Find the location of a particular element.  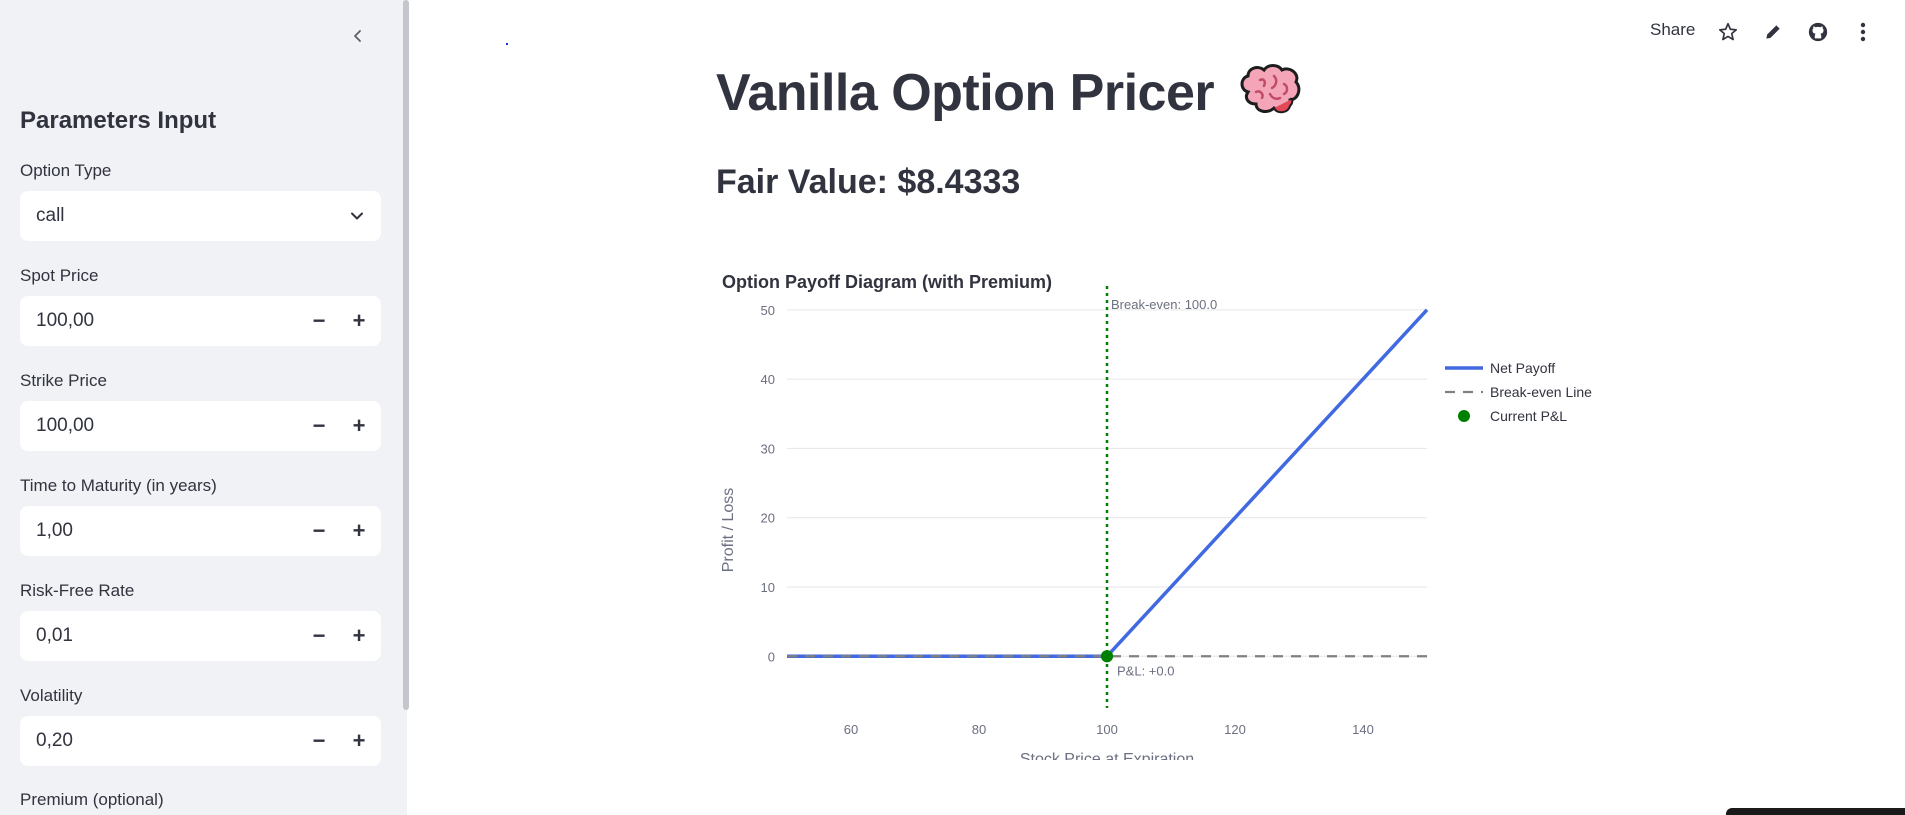

star-icon is located at coordinates (1728, 32).